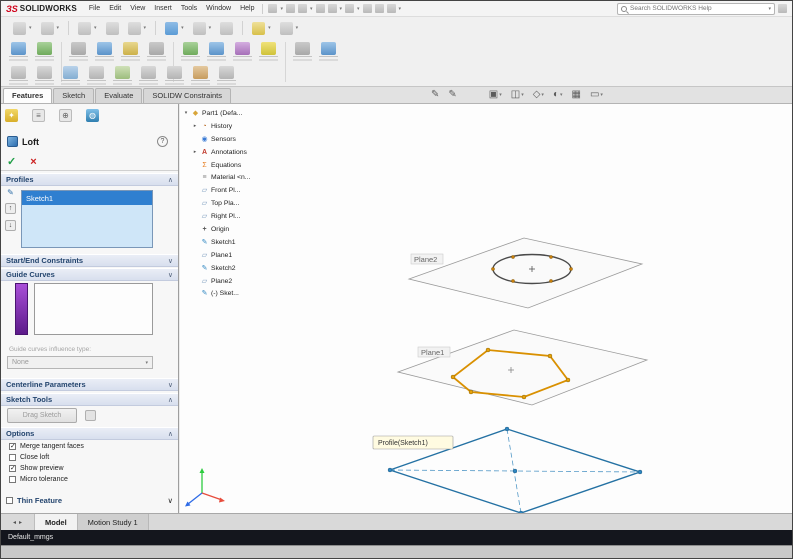 The image size is (793, 559). I want to click on checkbox-close-loft: Close loft, so click(29, 457).